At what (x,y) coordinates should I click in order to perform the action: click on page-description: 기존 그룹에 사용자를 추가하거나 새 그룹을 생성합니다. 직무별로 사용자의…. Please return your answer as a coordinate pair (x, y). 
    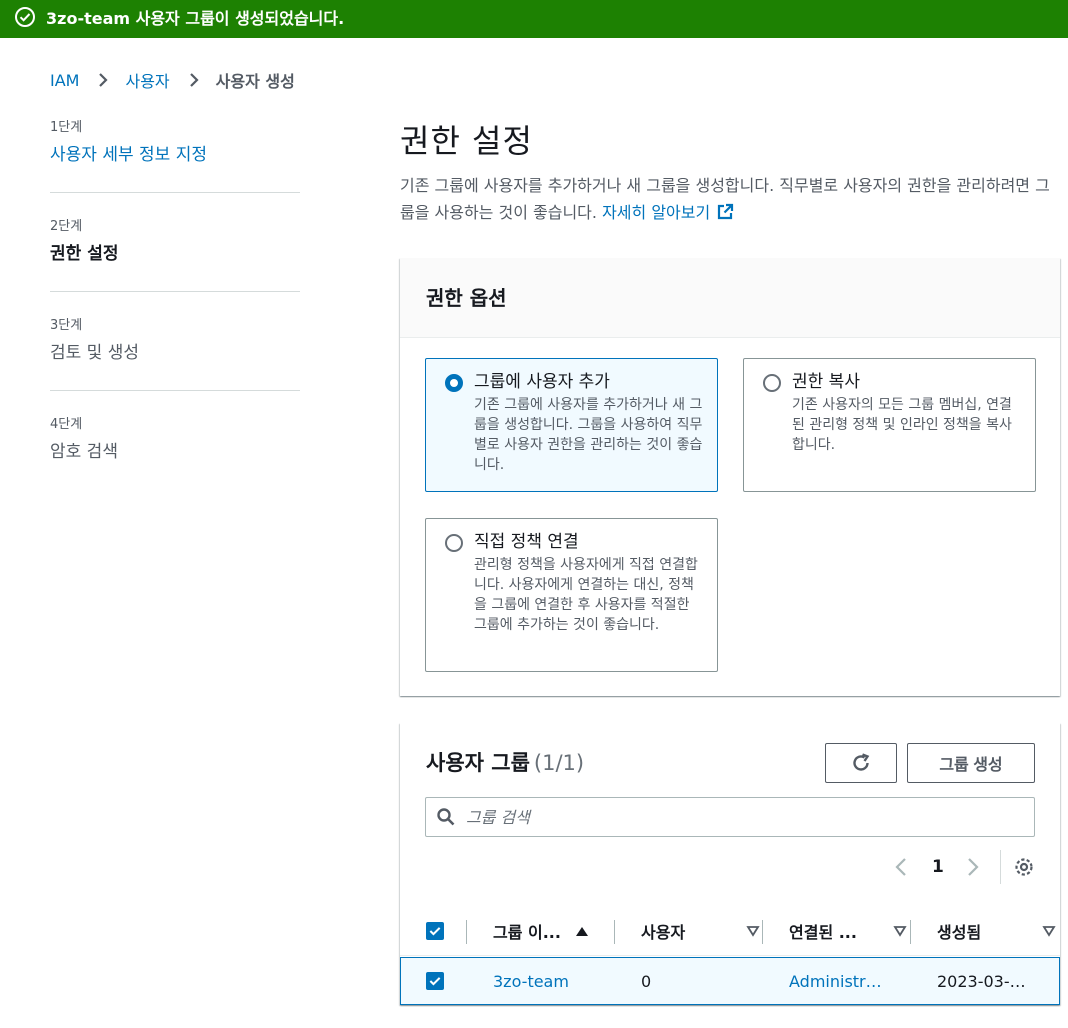
    Looking at the image, I should click on (730, 199).